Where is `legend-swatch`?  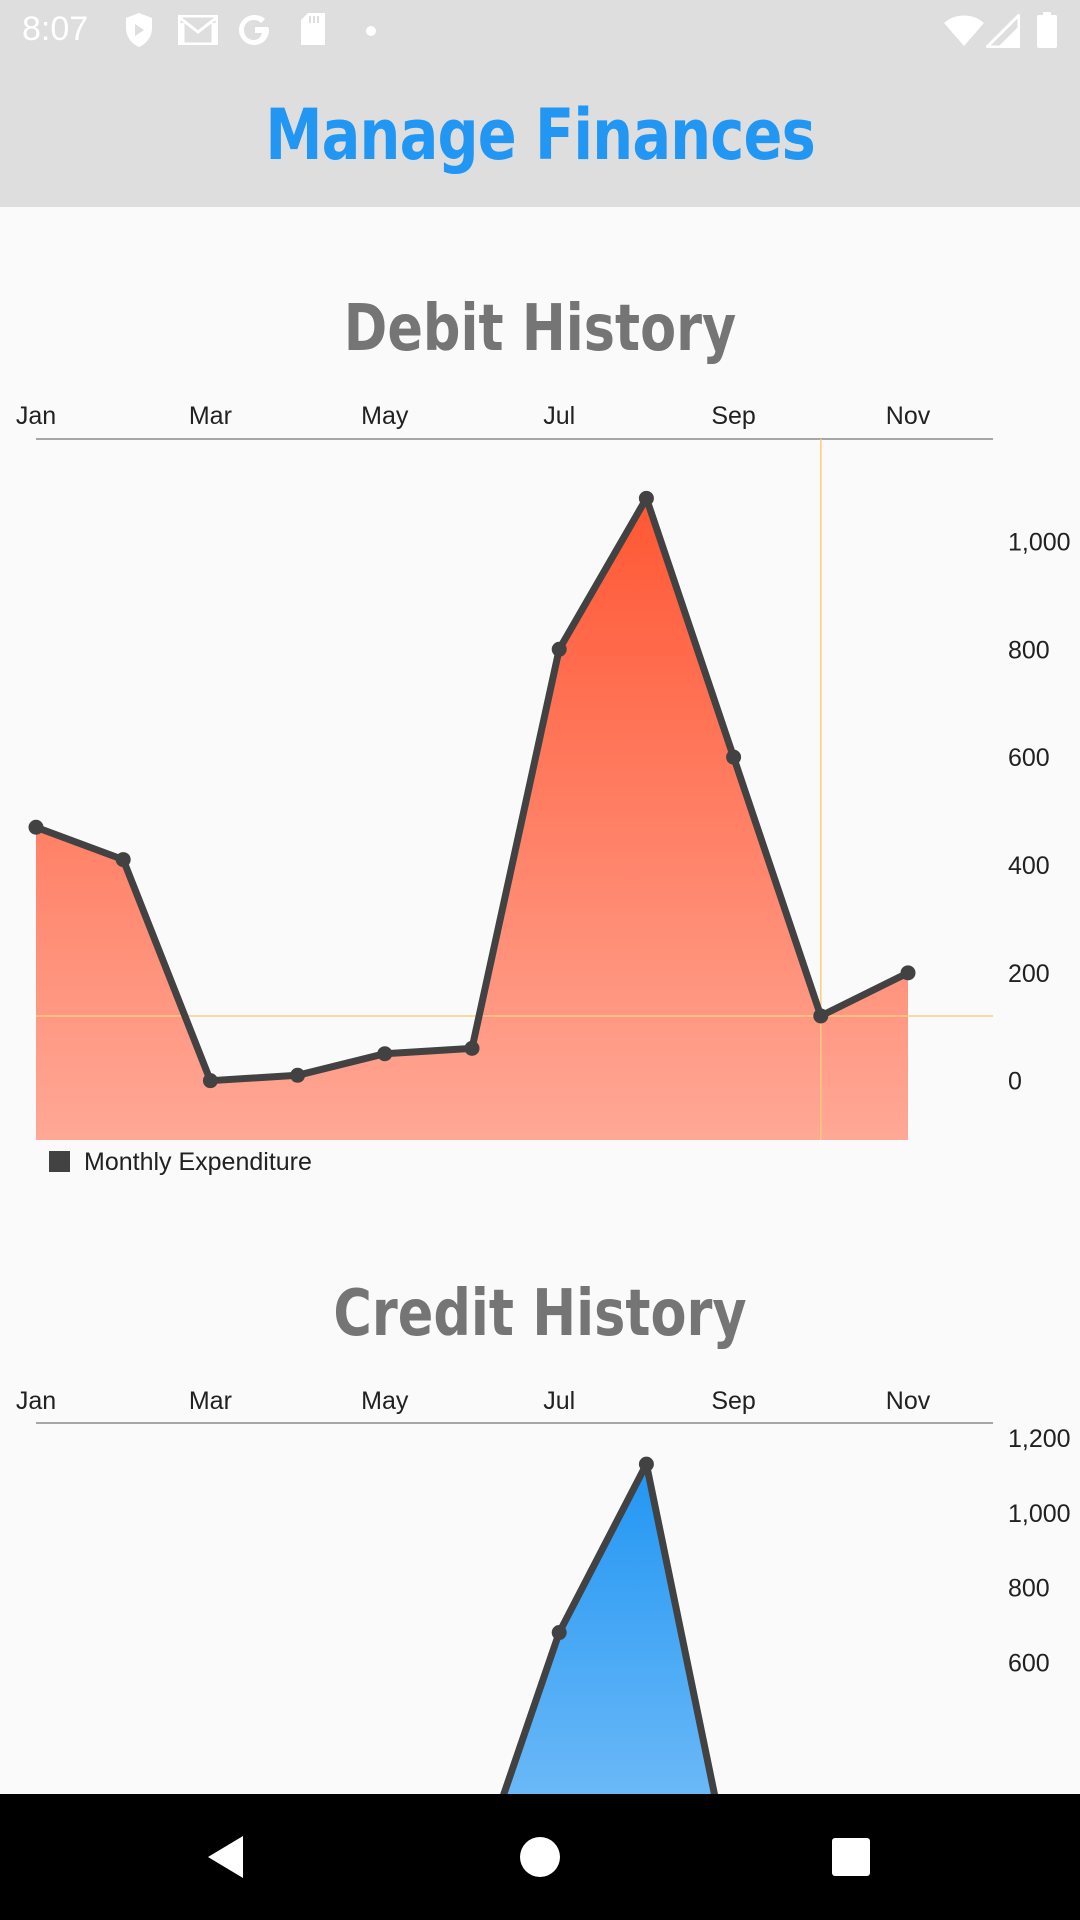 legend-swatch is located at coordinates (59, 1161).